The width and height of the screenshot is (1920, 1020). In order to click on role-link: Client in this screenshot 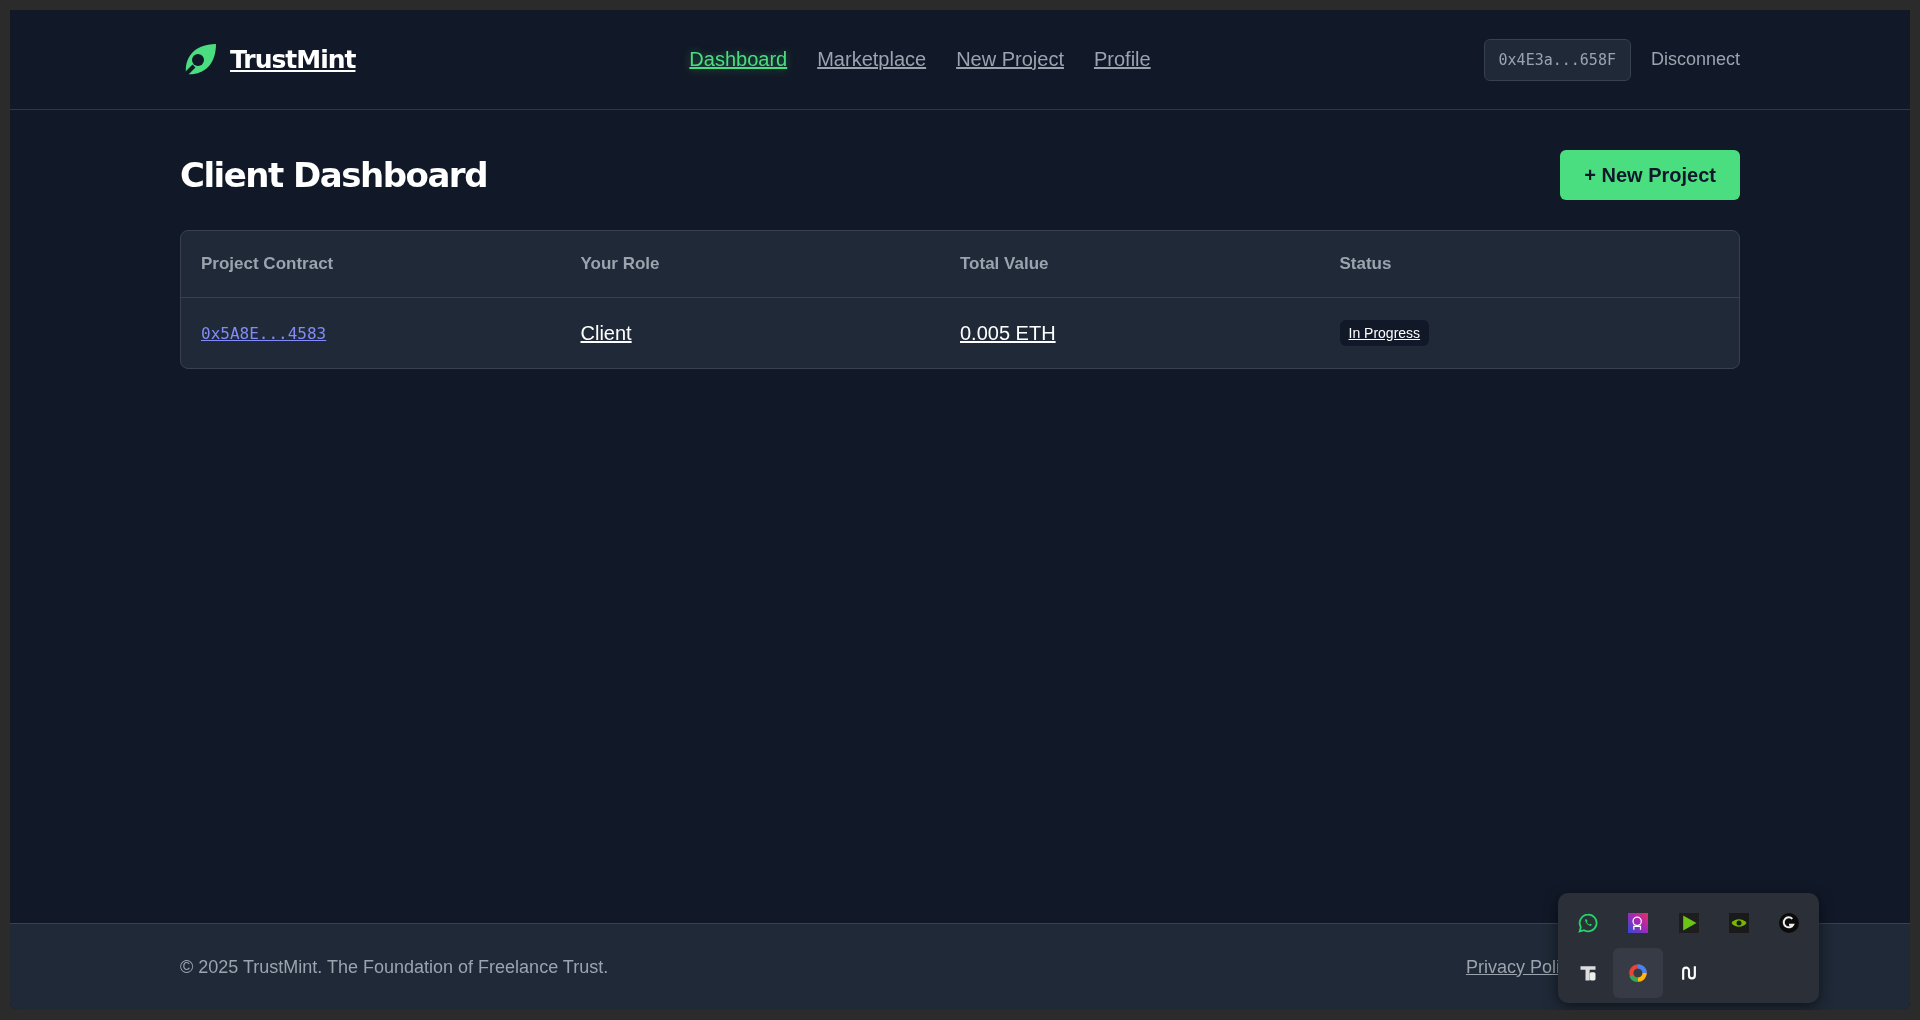, I will do `click(606, 332)`.